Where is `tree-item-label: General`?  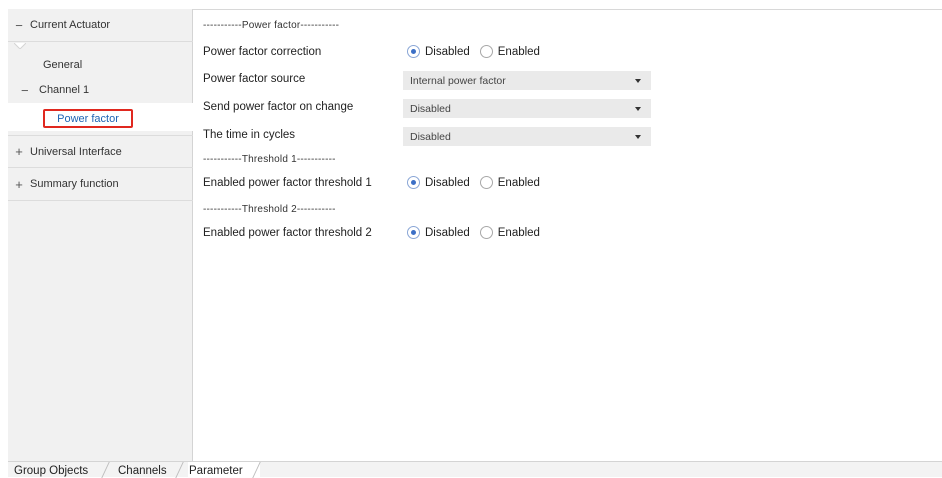 tree-item-label: General is located at coordinates (63, 65).